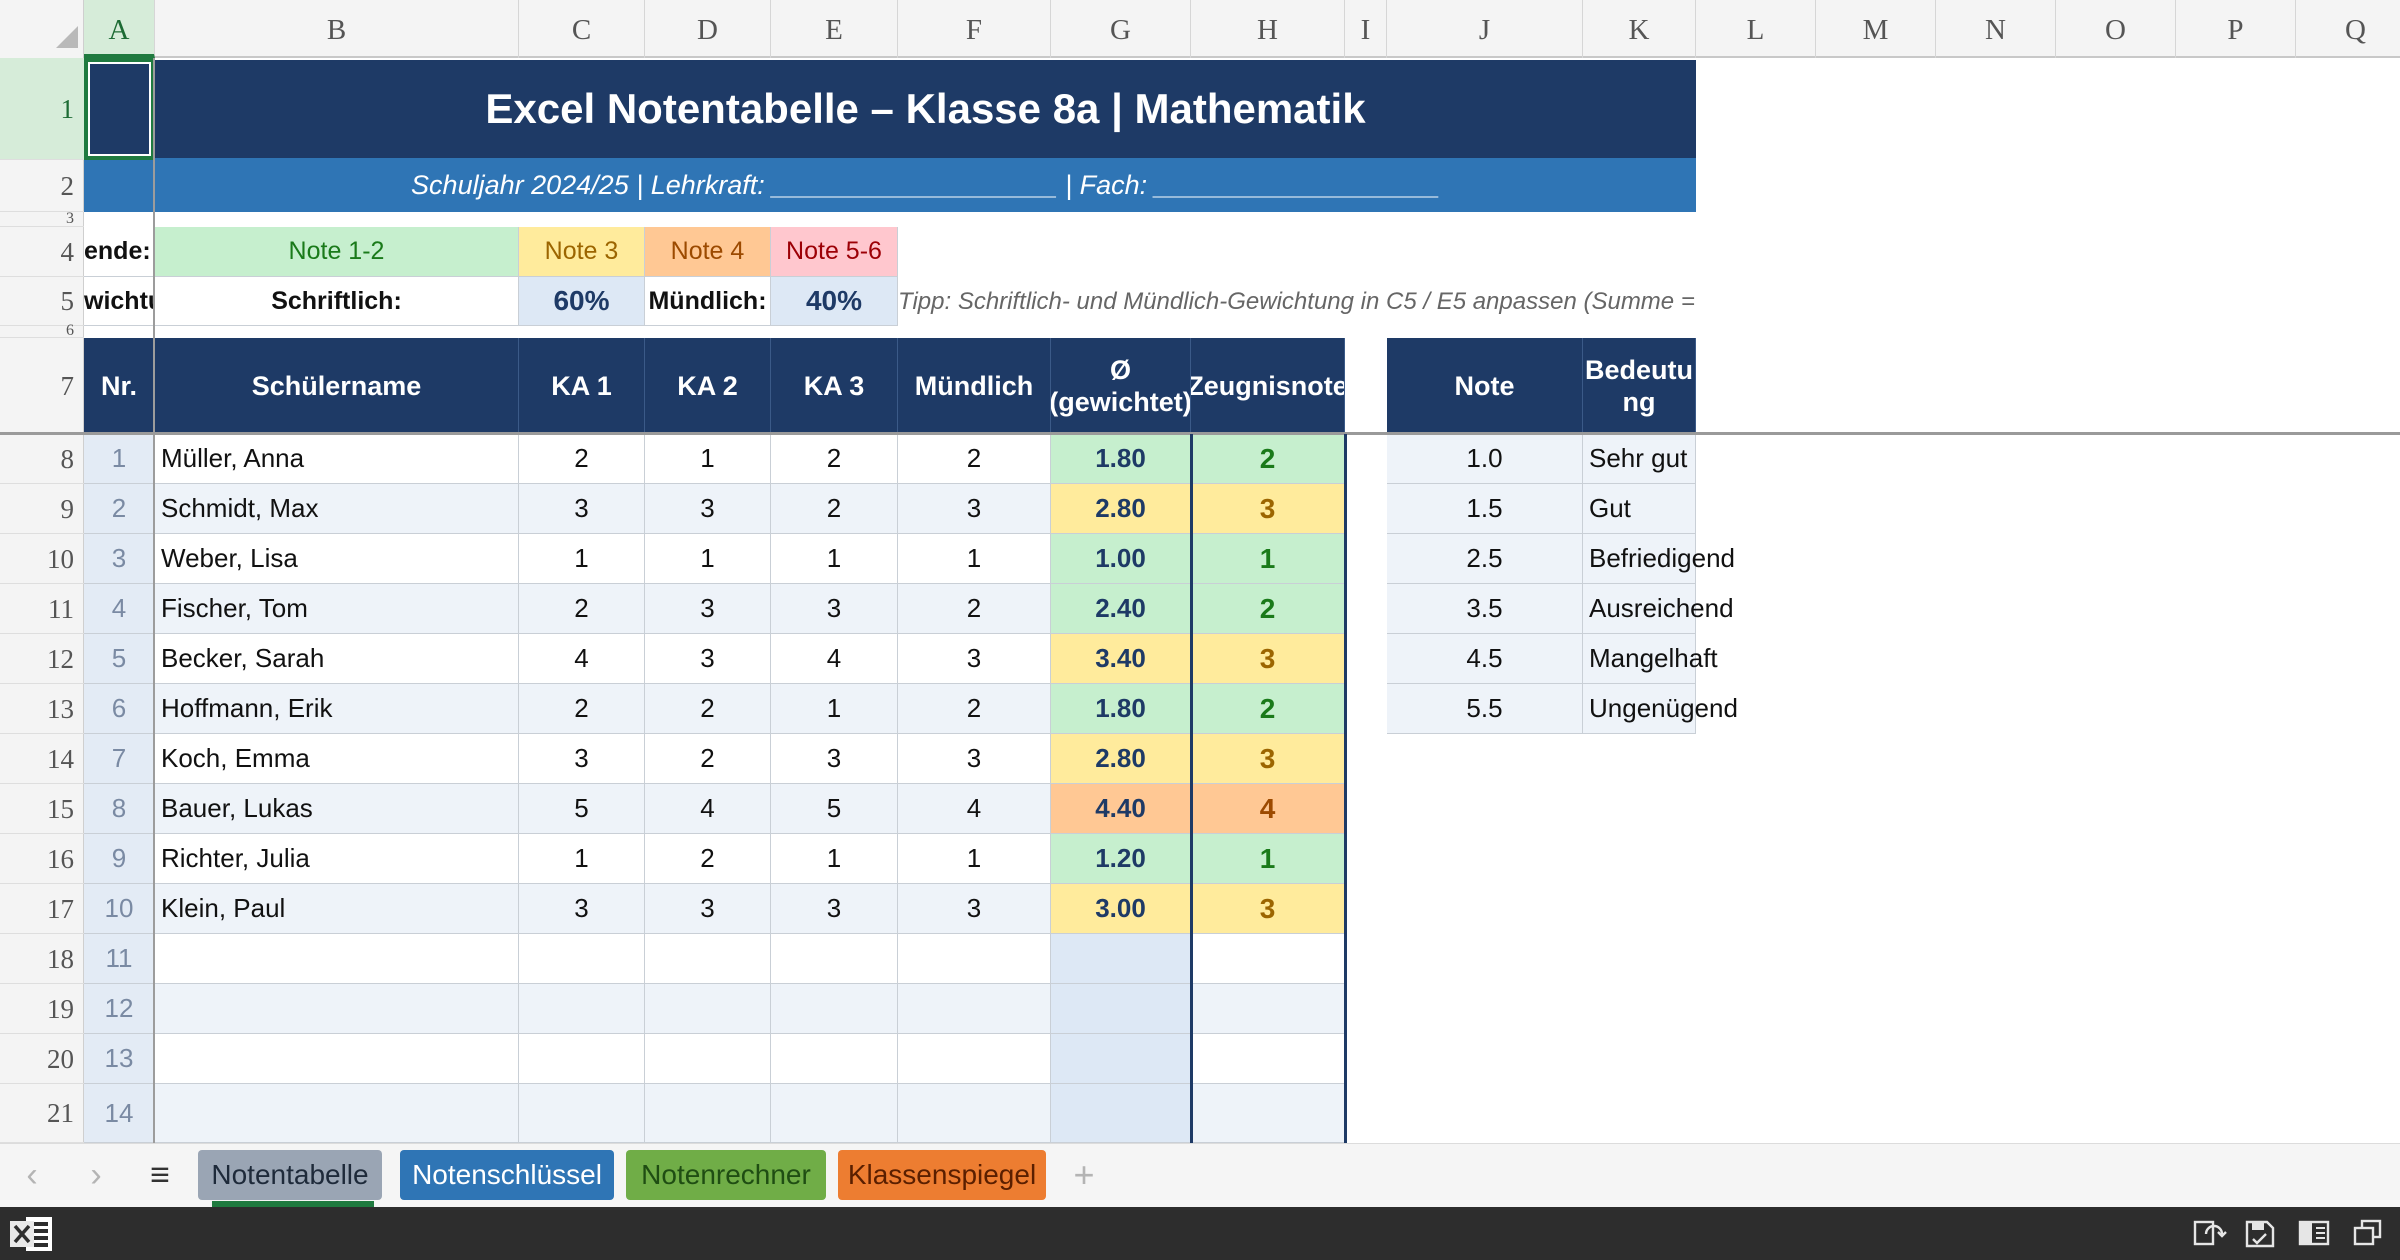  I want to click on column-header-e: E, so click(834, 29).